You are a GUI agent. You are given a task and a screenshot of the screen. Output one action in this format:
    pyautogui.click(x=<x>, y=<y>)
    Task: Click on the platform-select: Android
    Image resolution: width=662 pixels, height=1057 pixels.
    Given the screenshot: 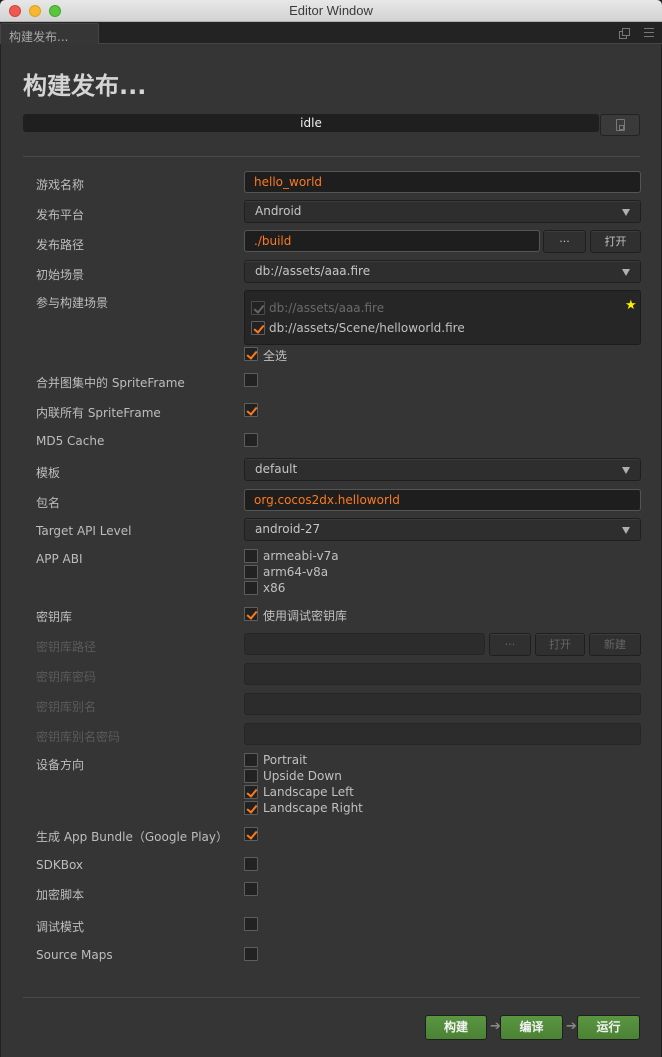 What is the action you would take?
    pyautogui.click(x=442, y=211)
    